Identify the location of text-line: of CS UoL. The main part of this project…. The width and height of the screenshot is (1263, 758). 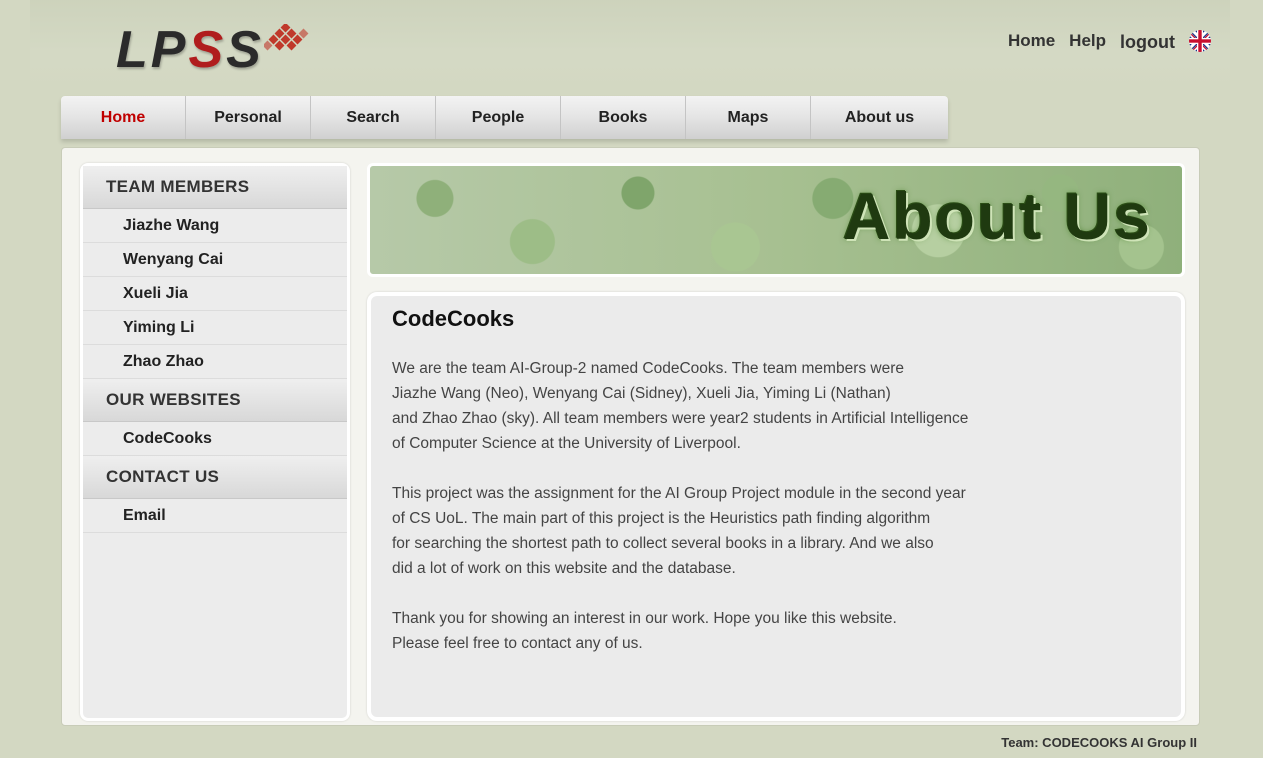
(661, 518).